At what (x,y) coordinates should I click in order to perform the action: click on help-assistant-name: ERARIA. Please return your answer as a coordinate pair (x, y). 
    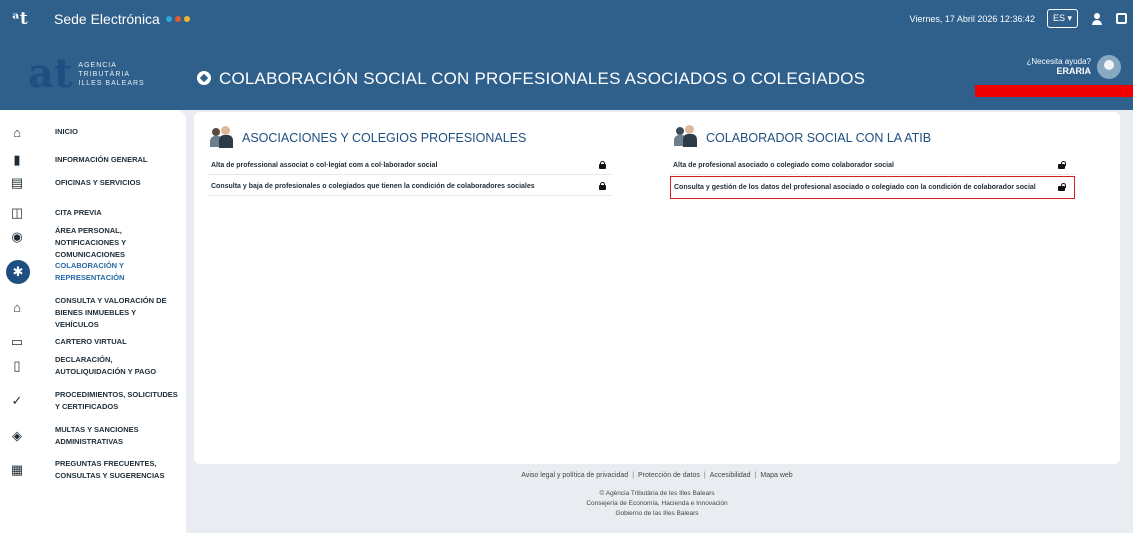
    Looking at the image, I should click on (1073, 71).